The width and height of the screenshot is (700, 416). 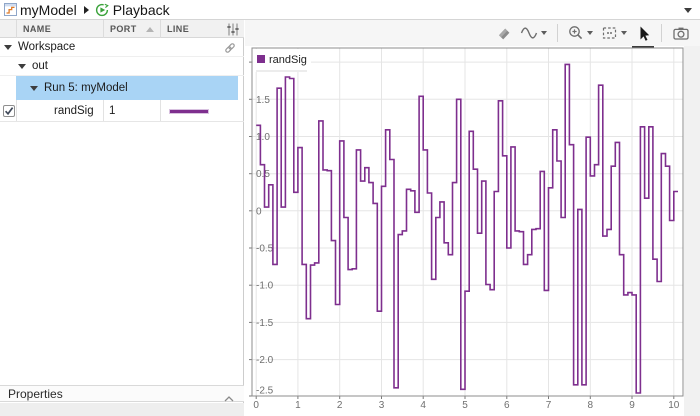 What do you see at coordinates (265, 286) in the screenshot?
I see `svg-text: -1.0` at bounding box center [265, 286].